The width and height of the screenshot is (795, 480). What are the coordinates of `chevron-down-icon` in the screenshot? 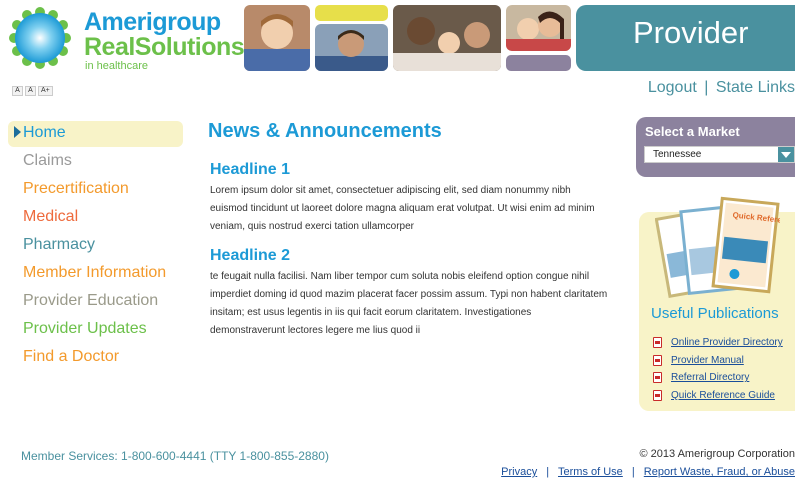 It's located at (786, 154).